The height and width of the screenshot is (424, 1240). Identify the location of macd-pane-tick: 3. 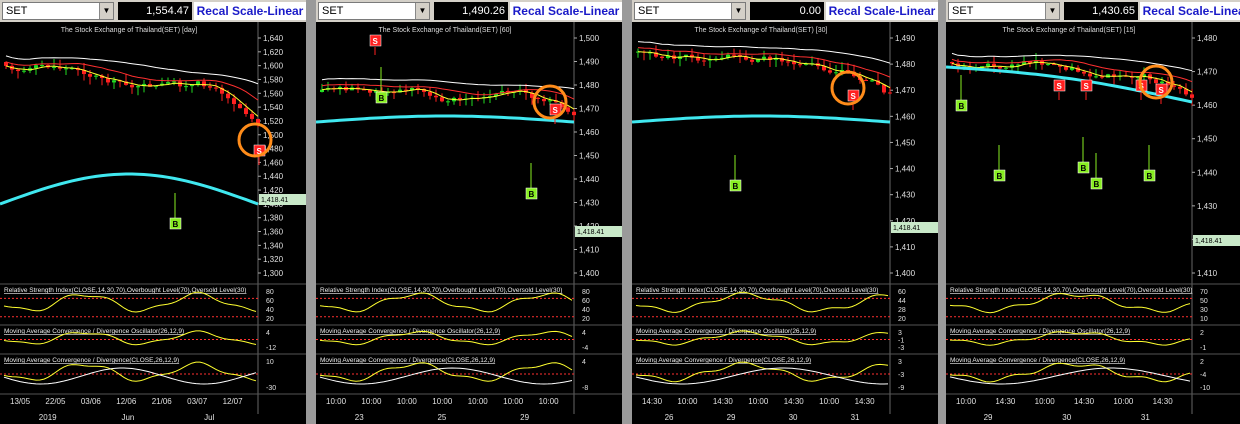
(900, 362).